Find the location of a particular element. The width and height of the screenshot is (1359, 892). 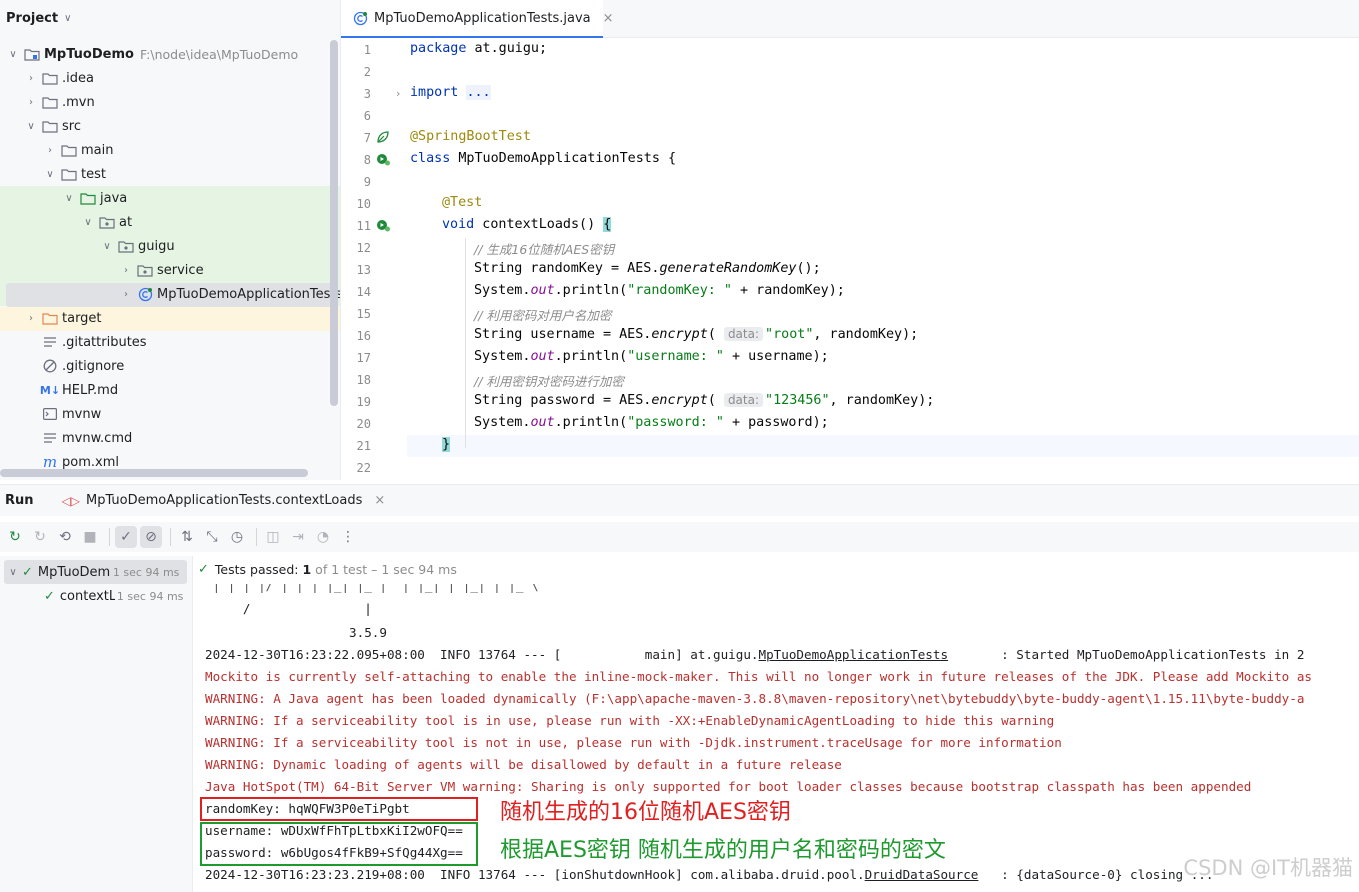

tree-item-guigu: ∨ guigu is located at coordinates (137, 246).